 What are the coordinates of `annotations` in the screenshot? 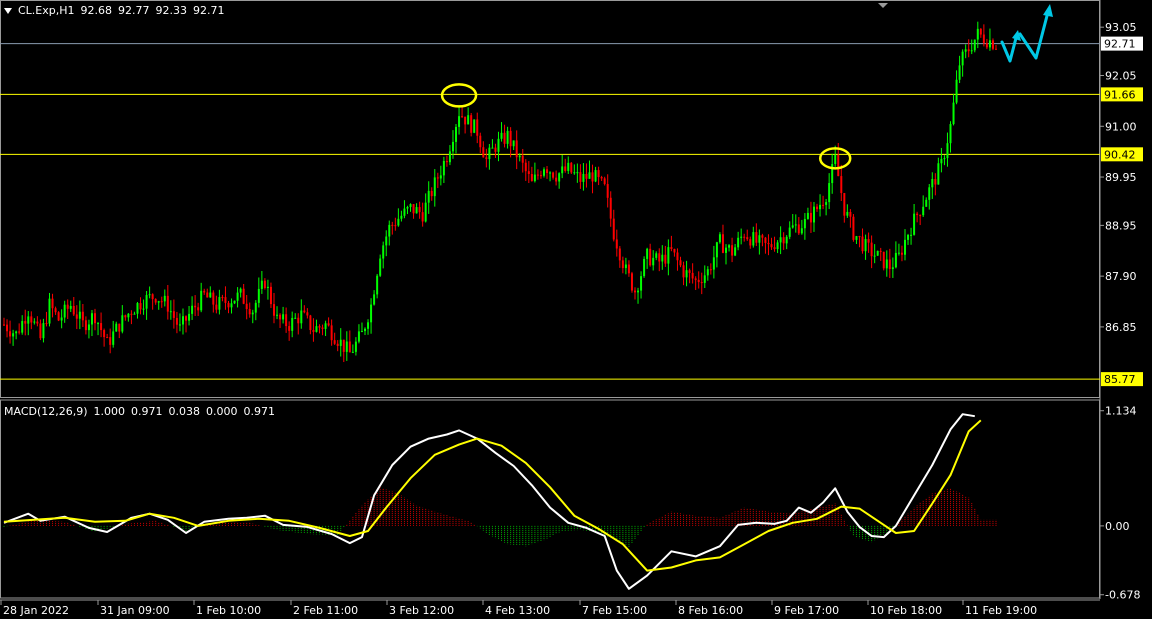 It's located at (746, 87).